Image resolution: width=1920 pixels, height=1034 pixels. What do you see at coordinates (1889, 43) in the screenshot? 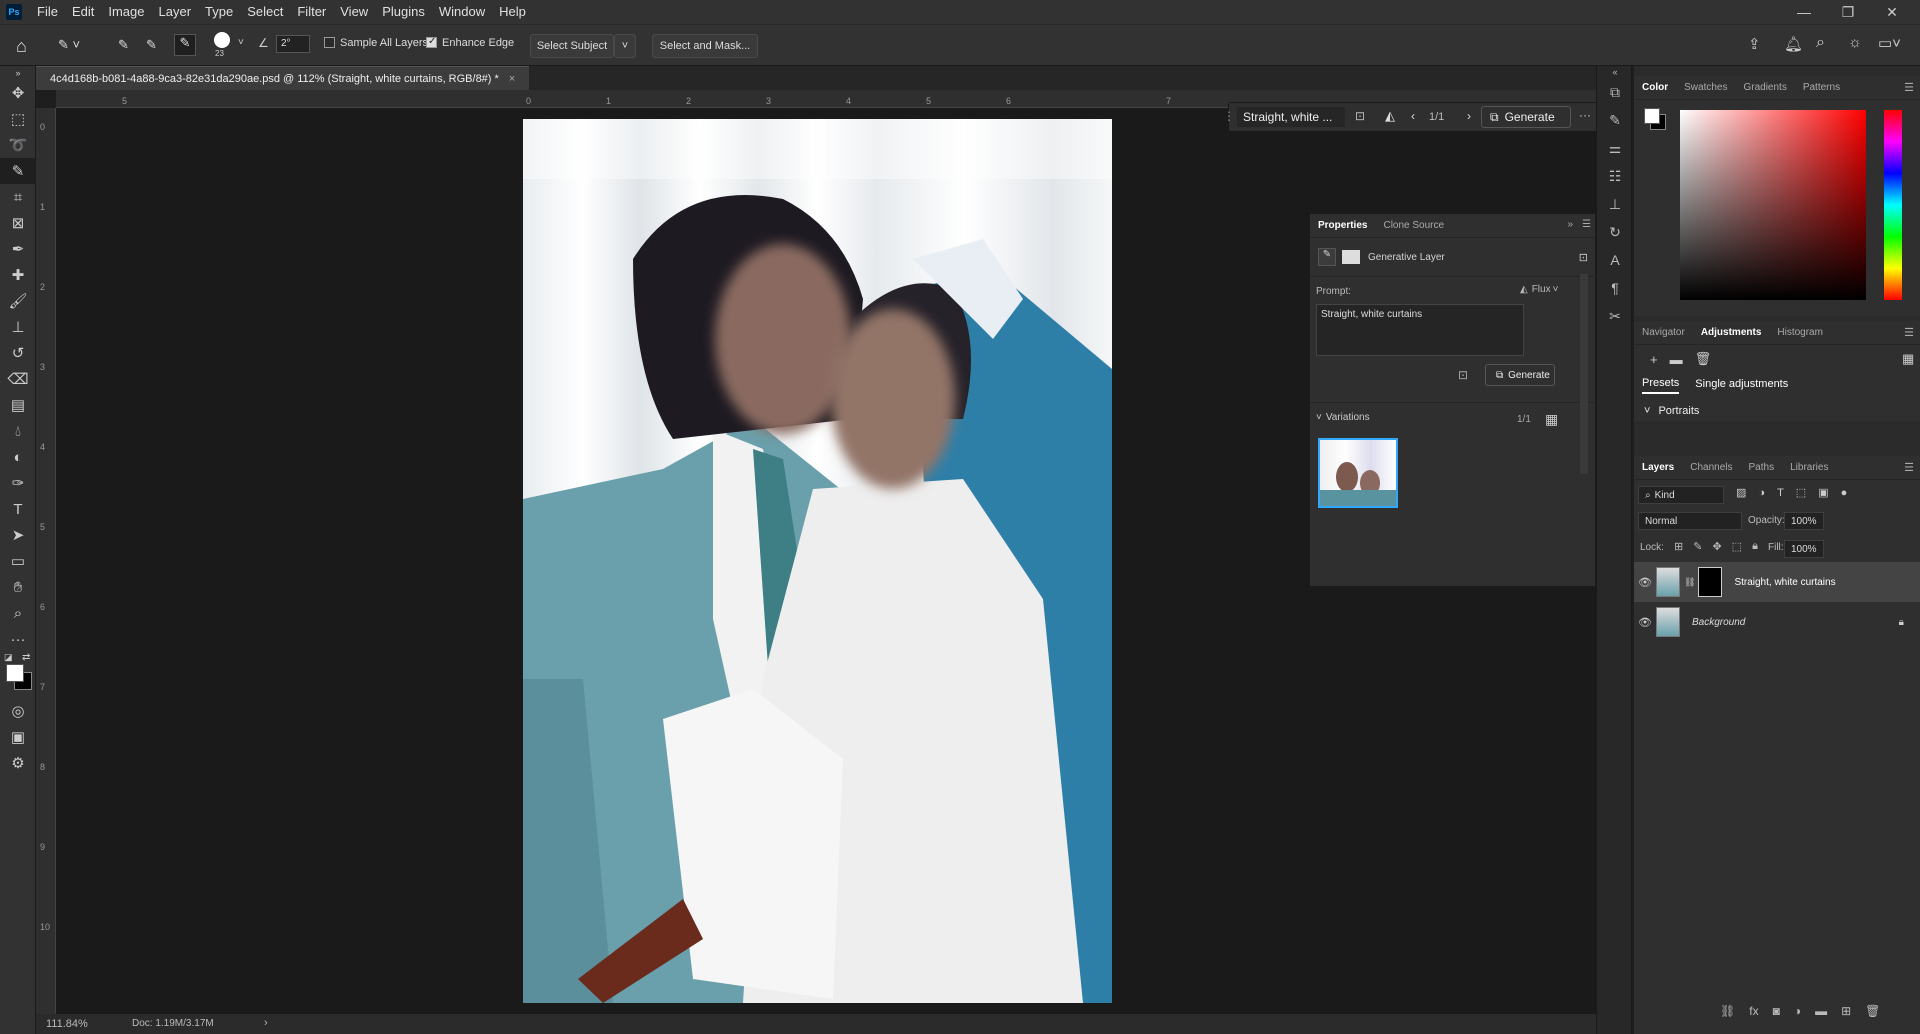
I see `workspace-icon: ▭˅` at bounding box center [1889, 43].